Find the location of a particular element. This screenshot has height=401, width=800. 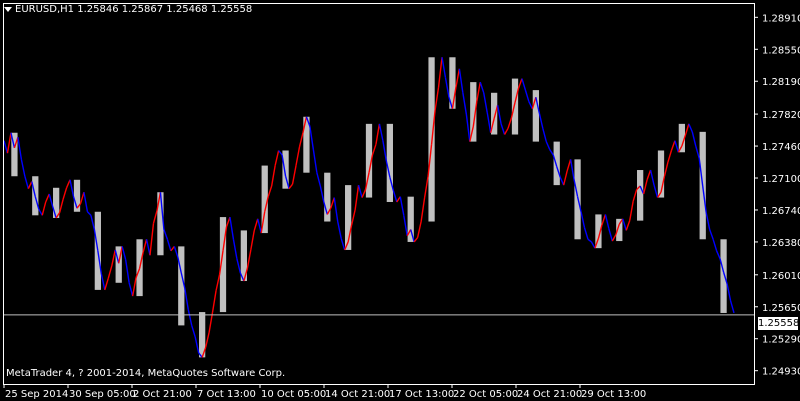

open-value: 1.25846 is located at coordinates (98, 9).